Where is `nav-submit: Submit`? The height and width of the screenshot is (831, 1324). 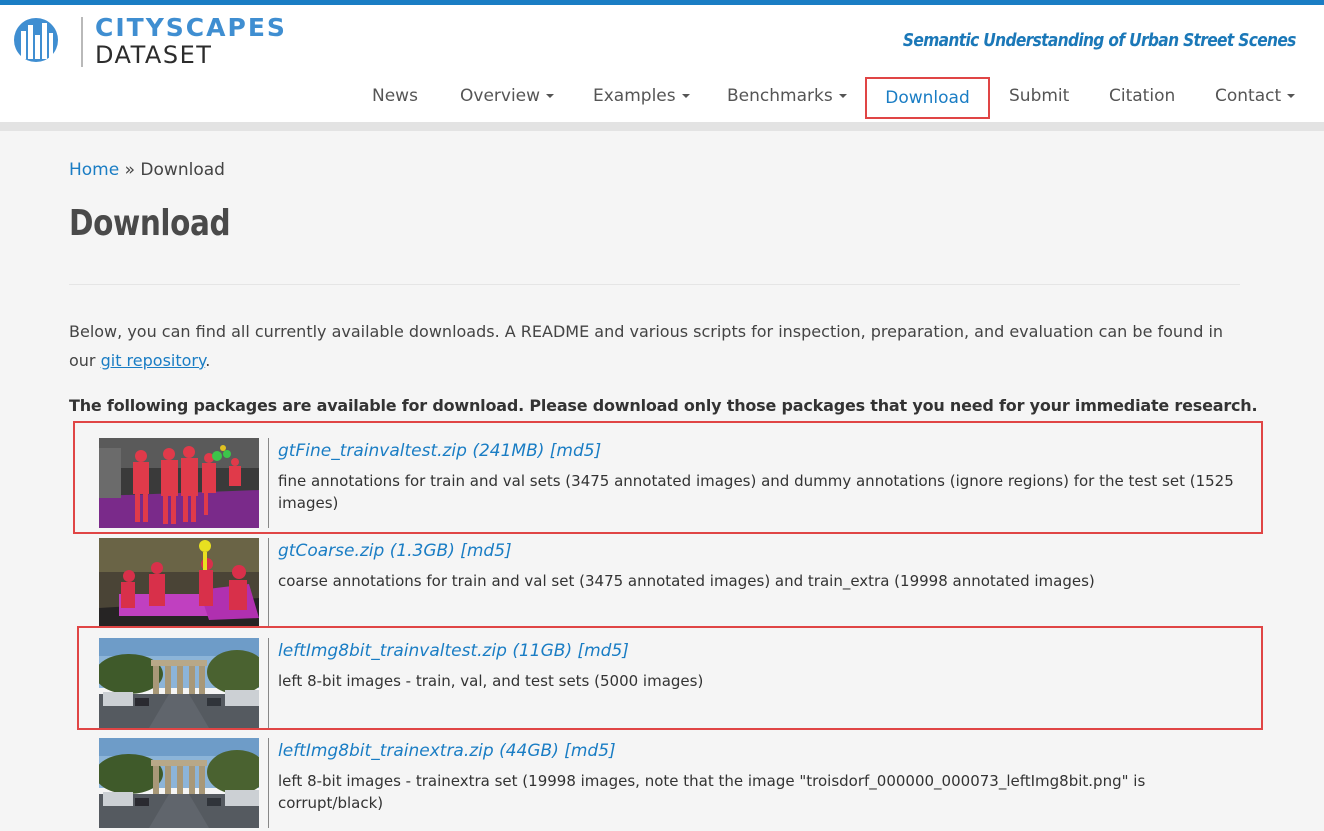
nav-submit: Submit is located at coordinates (1039, 98).